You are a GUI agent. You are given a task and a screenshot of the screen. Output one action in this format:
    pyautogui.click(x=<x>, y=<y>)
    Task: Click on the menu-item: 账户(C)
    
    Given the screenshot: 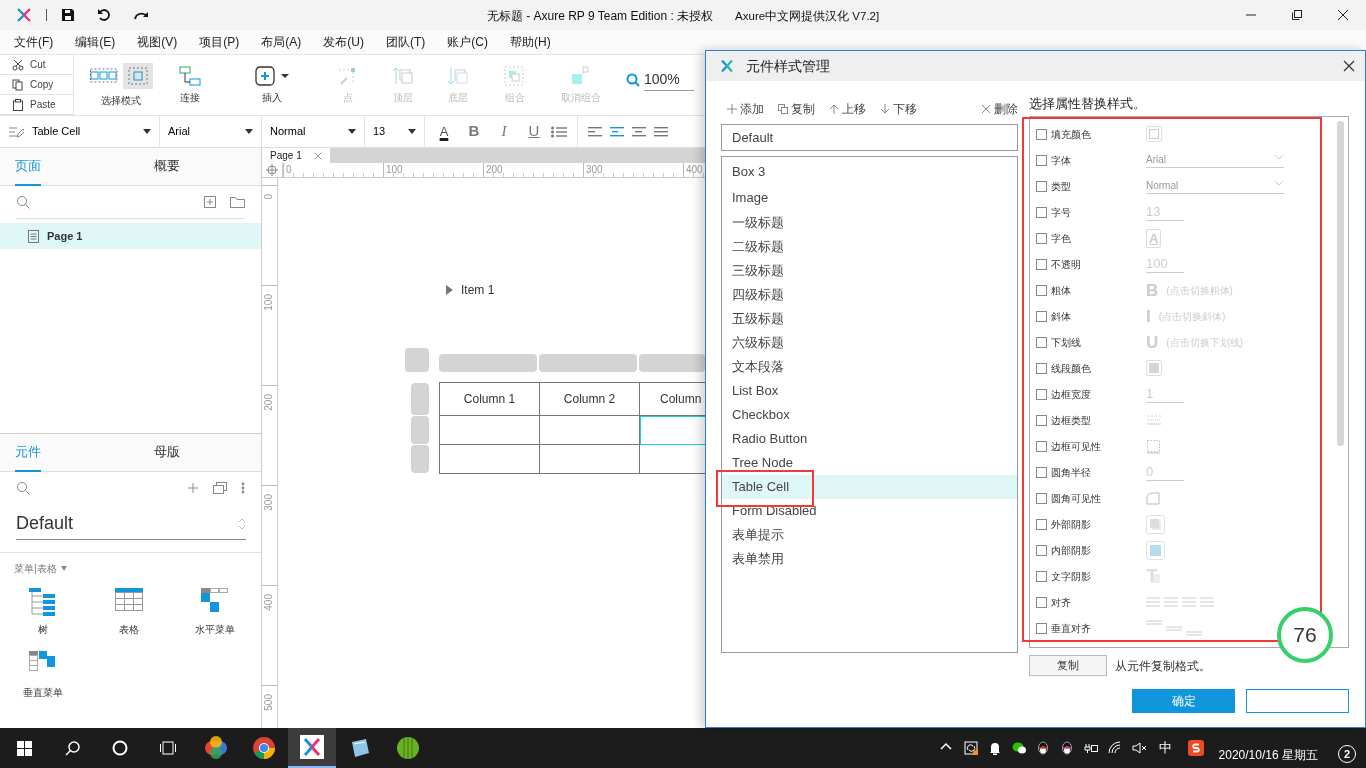 What is the action you would take?
    pyautogui.click(x=464, y=42)
    